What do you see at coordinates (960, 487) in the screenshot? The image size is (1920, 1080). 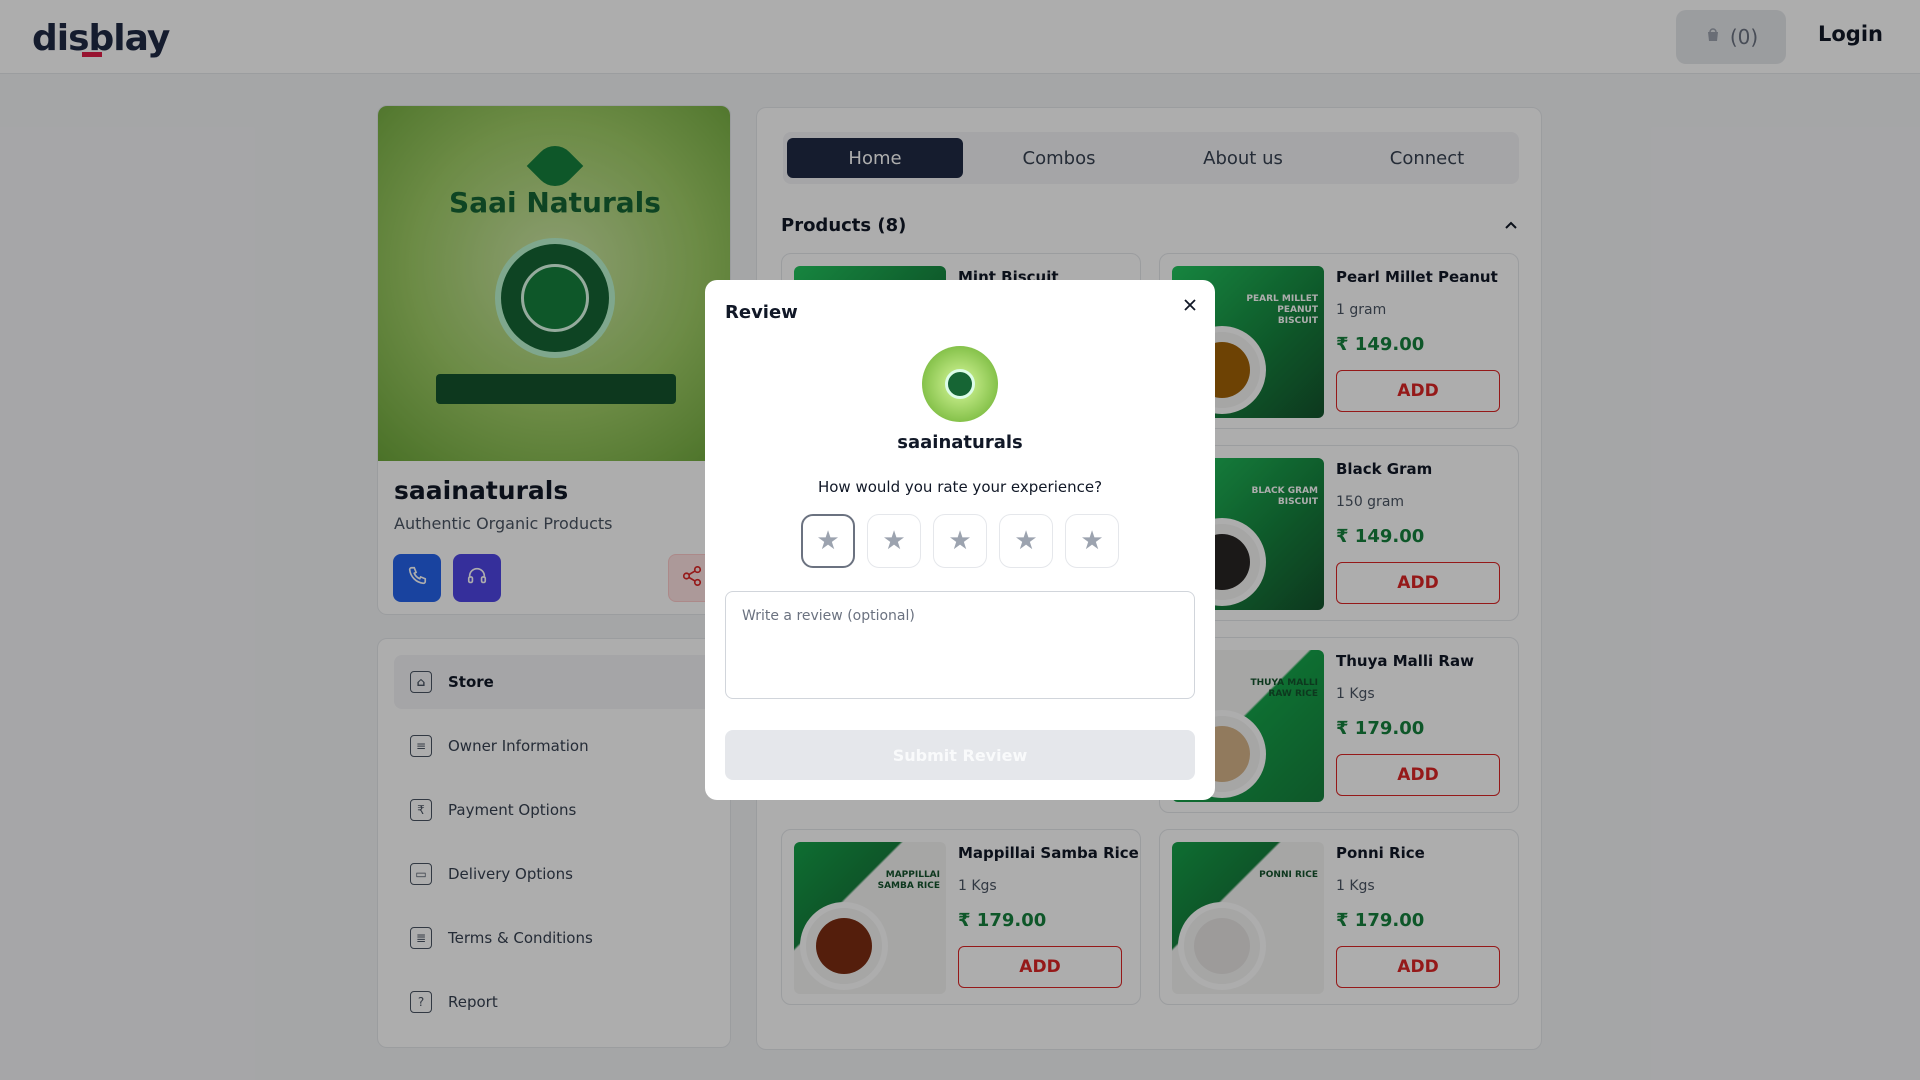 I see `rating-question: How would you rate your experience?` at bounding box center [960, 487].